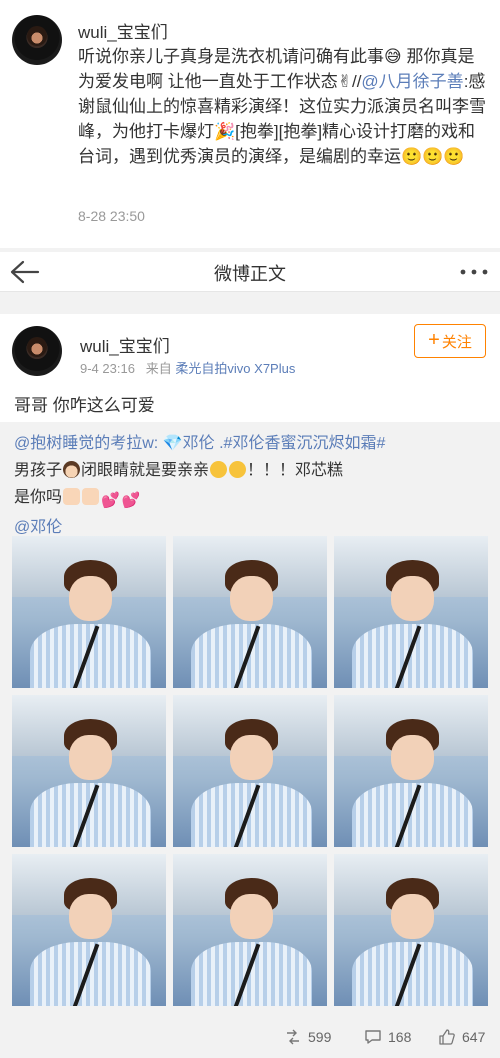  I want to click on page-title: 微博正文, so click(250, 274).